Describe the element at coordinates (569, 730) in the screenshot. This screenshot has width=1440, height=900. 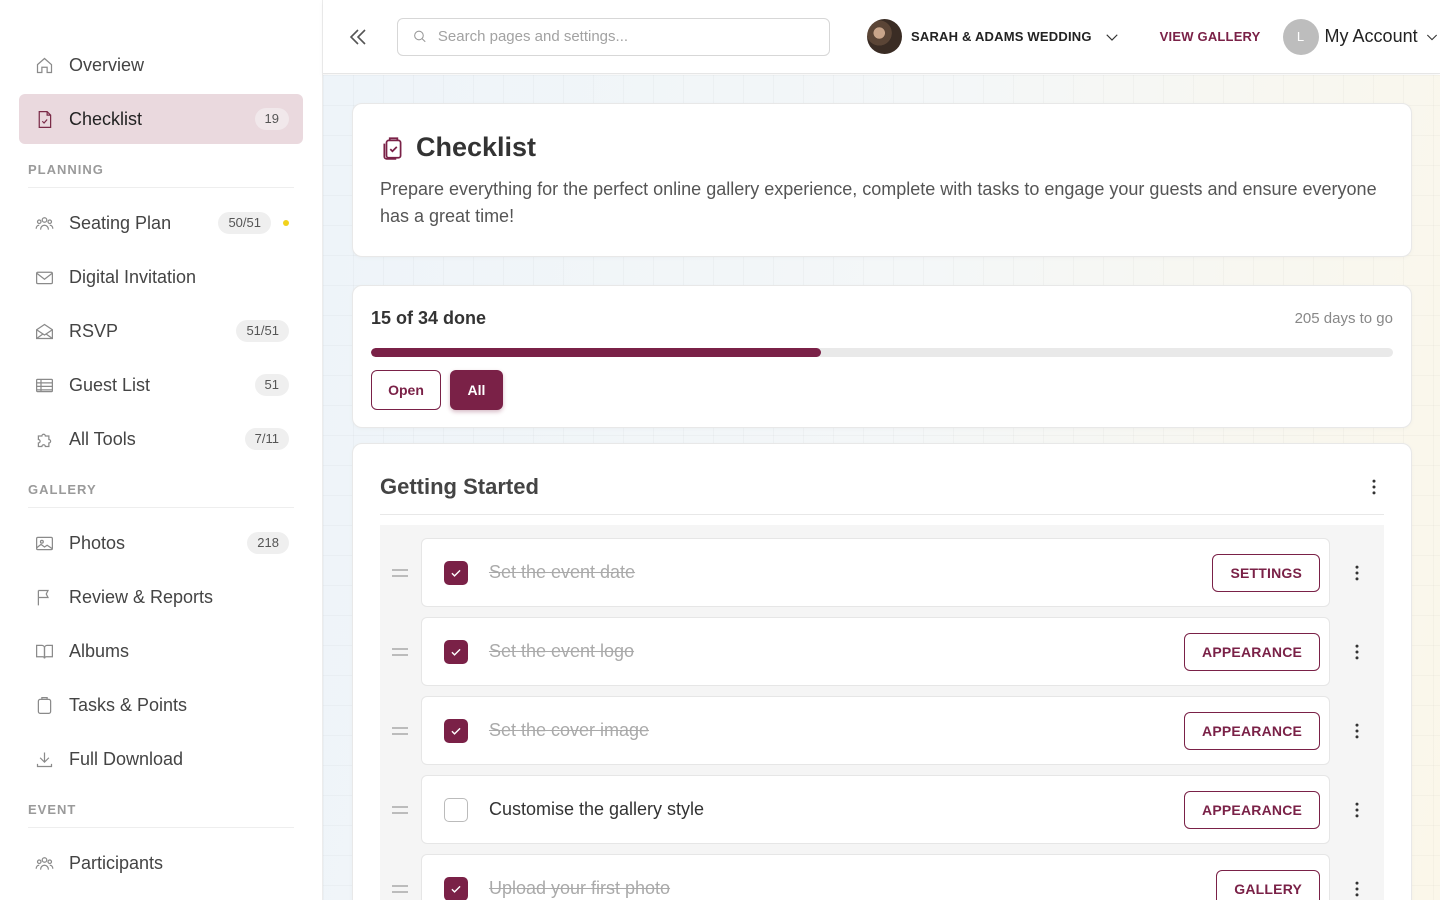
I see `task-label: Set the cover image` at that location.